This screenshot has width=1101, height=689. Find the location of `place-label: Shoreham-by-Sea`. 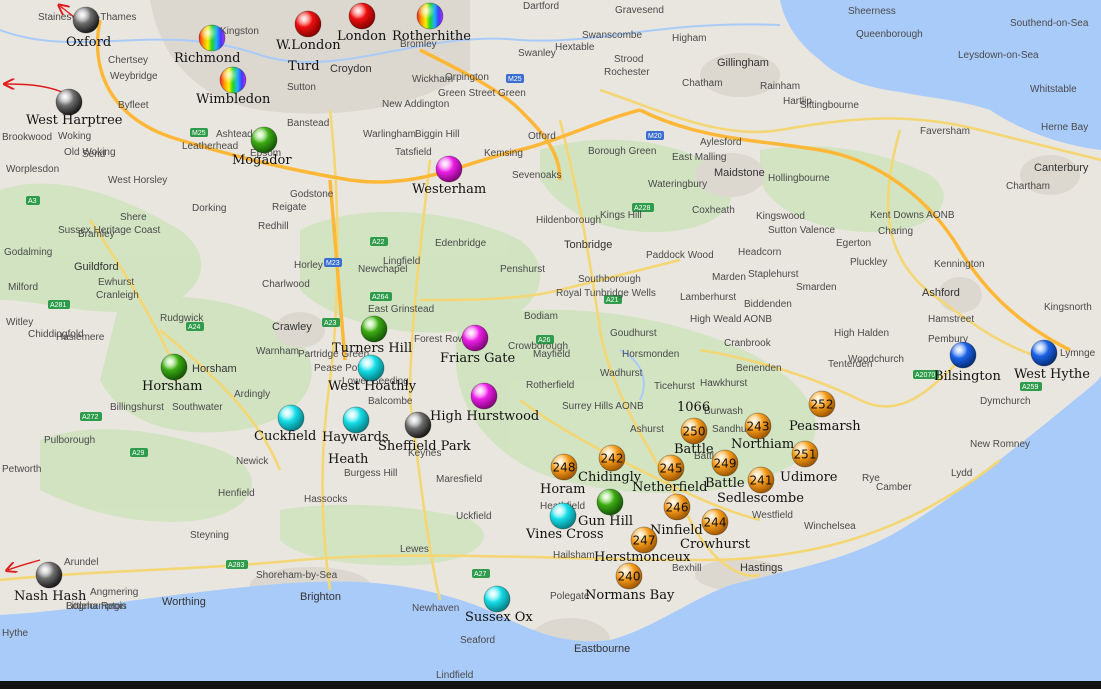

place-label: Shoreham-by-Sea is located at coordinates (297, 575).